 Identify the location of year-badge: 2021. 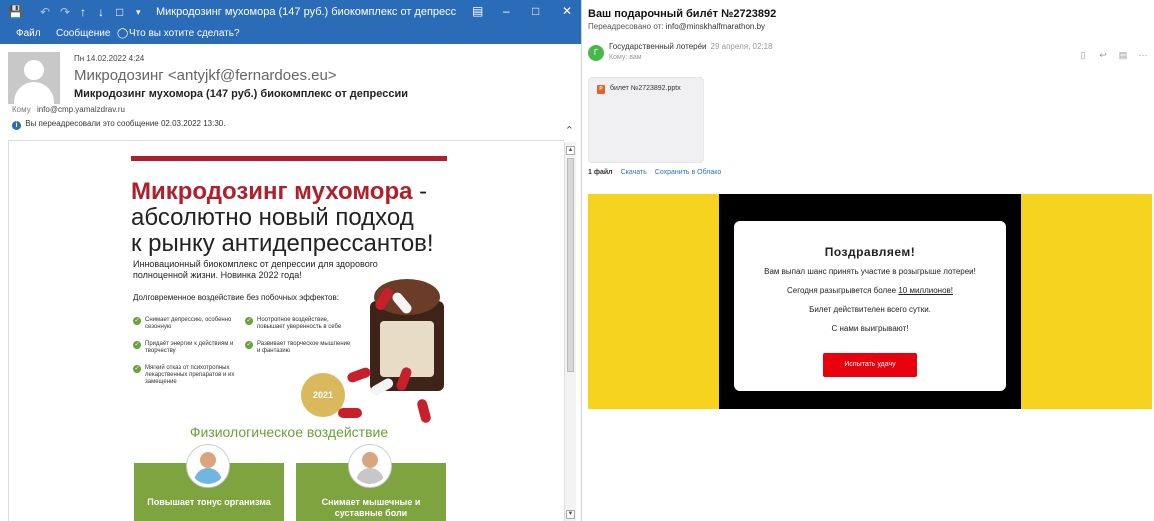
(323, 395).